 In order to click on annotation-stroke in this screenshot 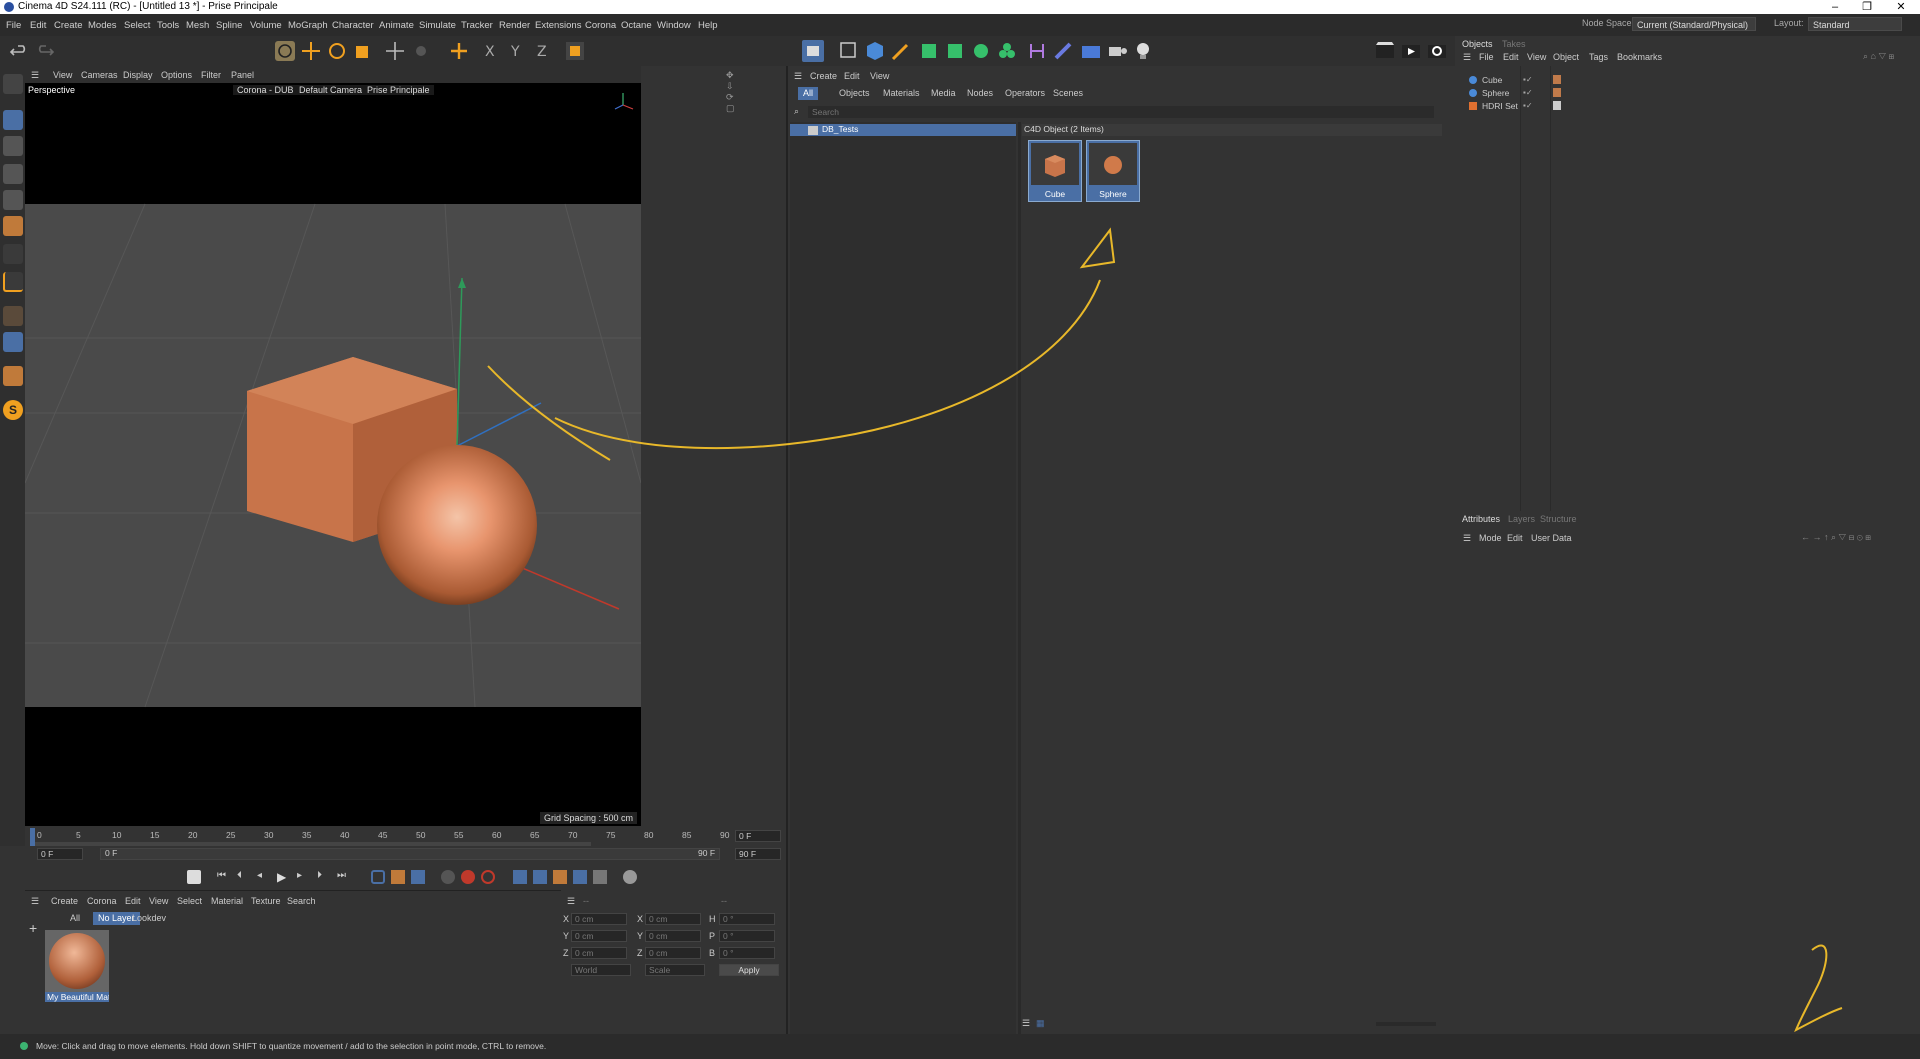, I will do `click(549, 413)`.